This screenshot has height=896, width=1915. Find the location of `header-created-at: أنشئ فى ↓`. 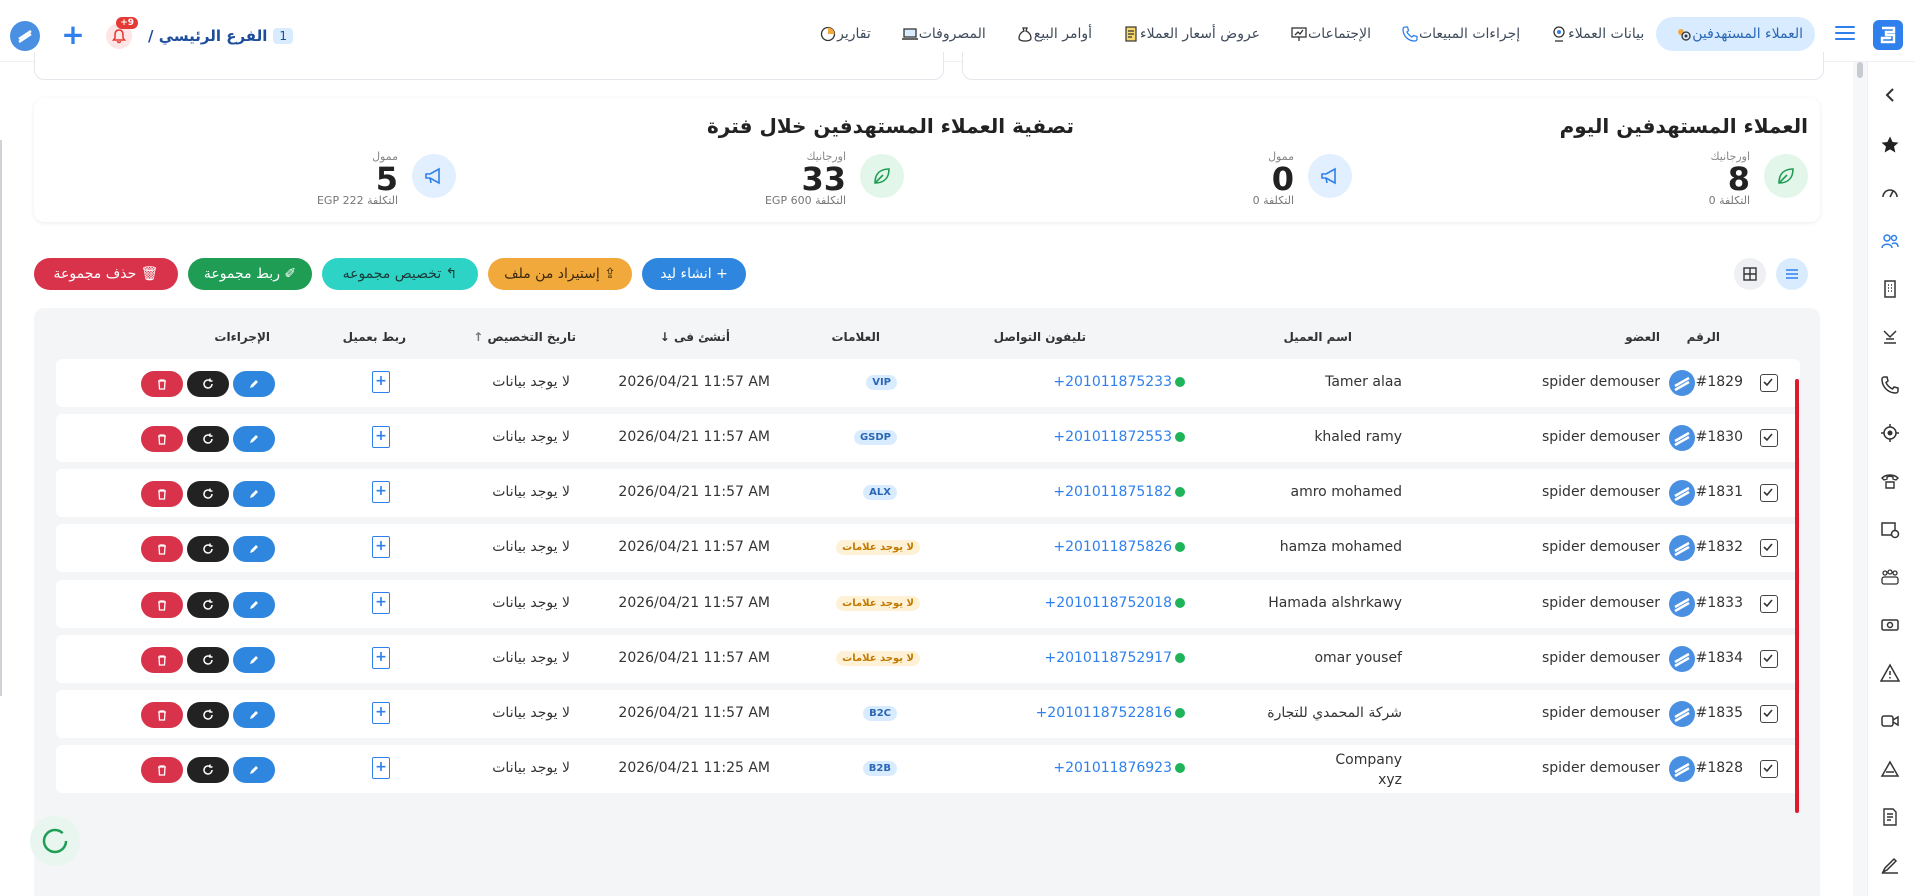

header-created-at: أنشئ فى ↓ is located at coordinates (695, 337).